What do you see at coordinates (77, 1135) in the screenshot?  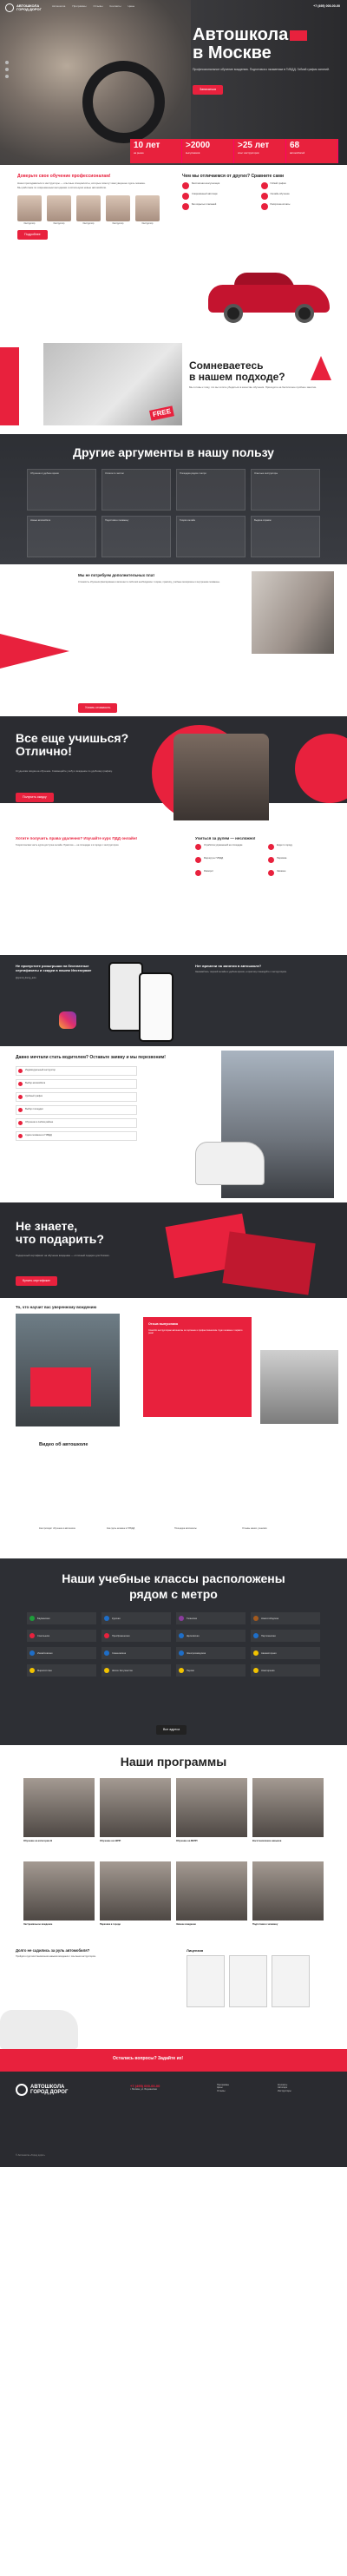 I see `option-row: Сдача экзамена в ГИБДД` at bounding box center [77, 1135].